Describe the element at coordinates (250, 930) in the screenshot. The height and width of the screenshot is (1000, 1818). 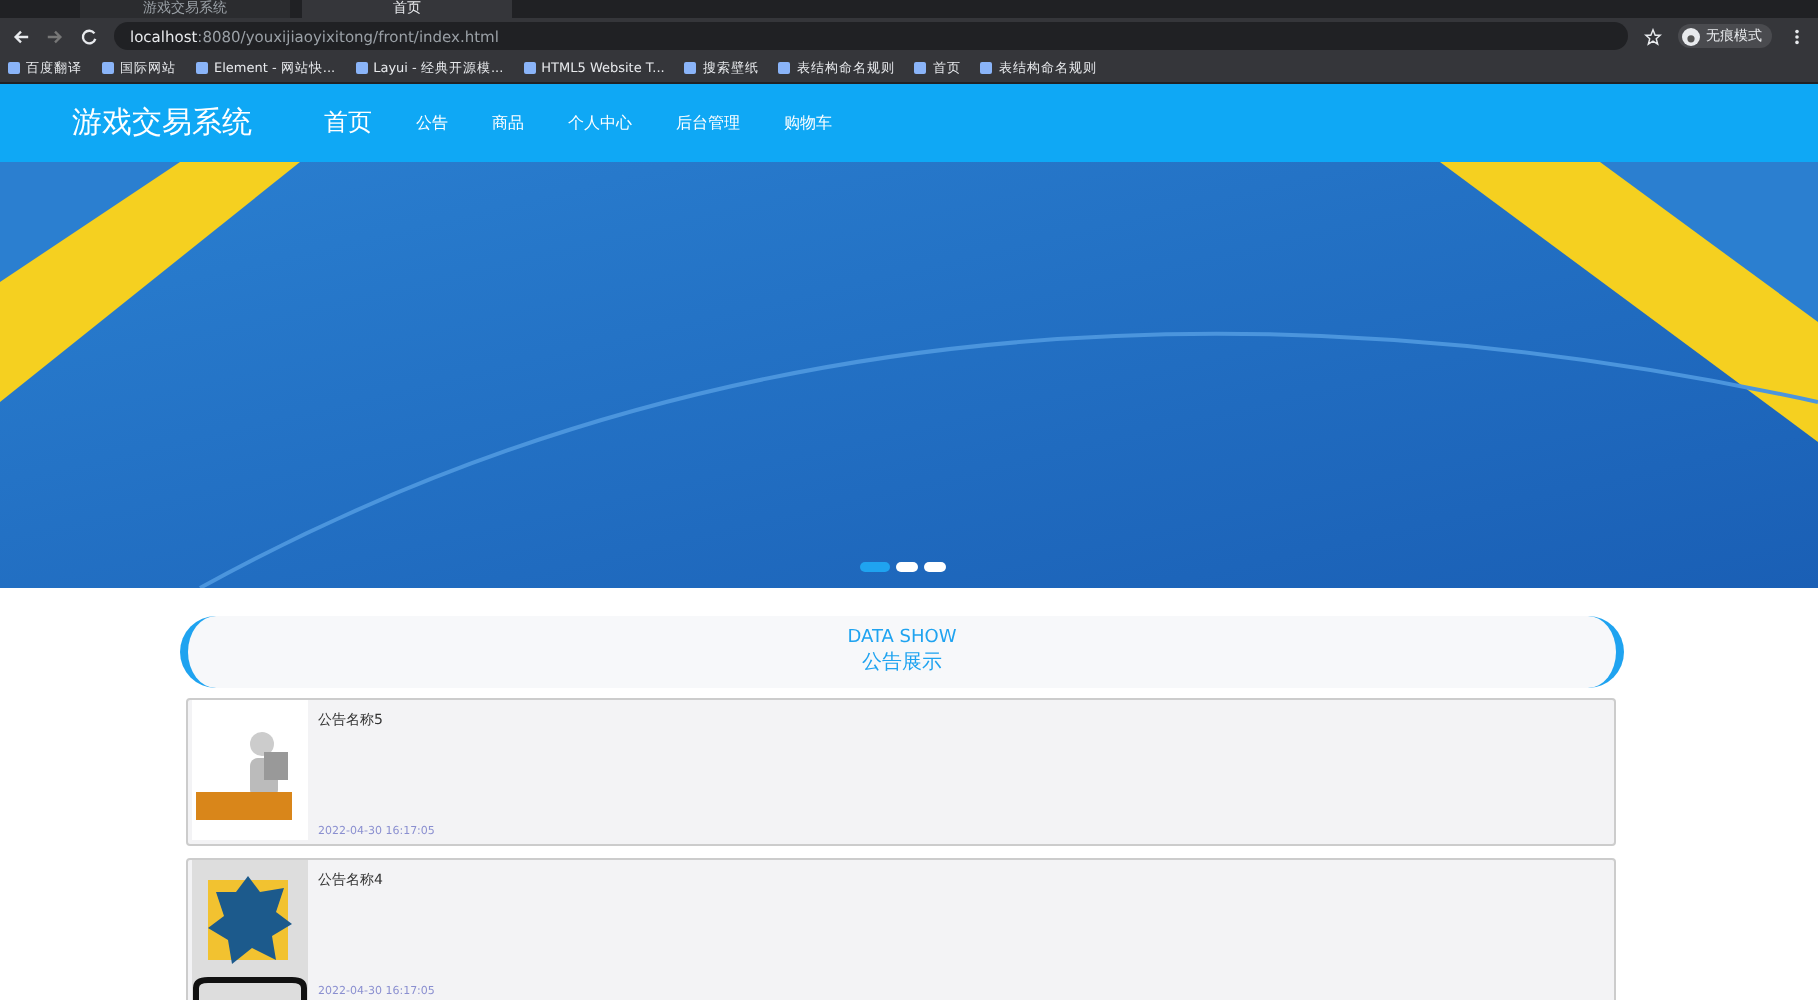
I see `news-badge-picture` at that location.